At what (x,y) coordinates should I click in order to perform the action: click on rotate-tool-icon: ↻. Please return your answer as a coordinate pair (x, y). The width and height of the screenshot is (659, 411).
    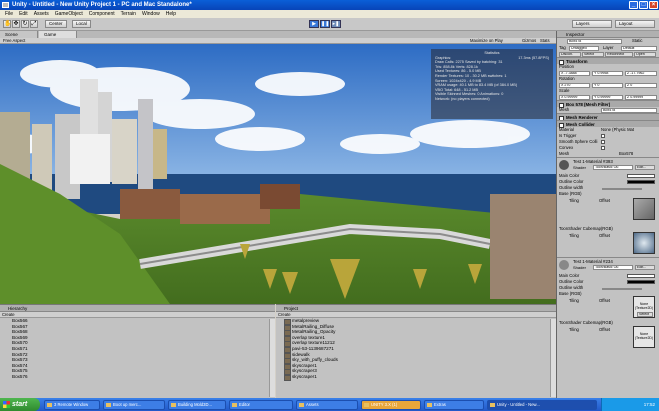
    Looking at the image, I should click on (25, 24).